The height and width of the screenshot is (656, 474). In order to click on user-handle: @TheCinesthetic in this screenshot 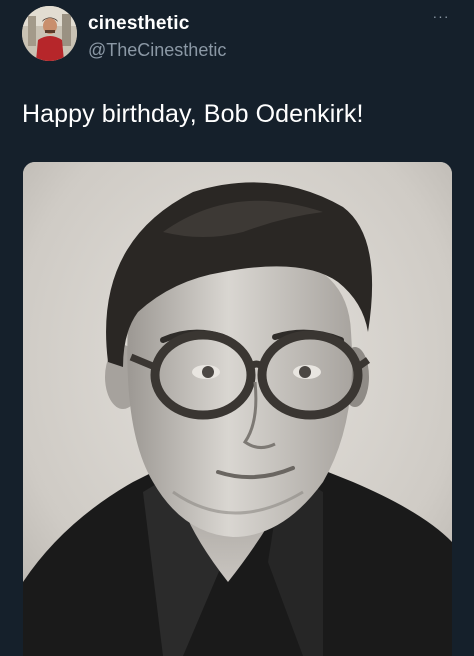, I will do `click(157, 50)`.